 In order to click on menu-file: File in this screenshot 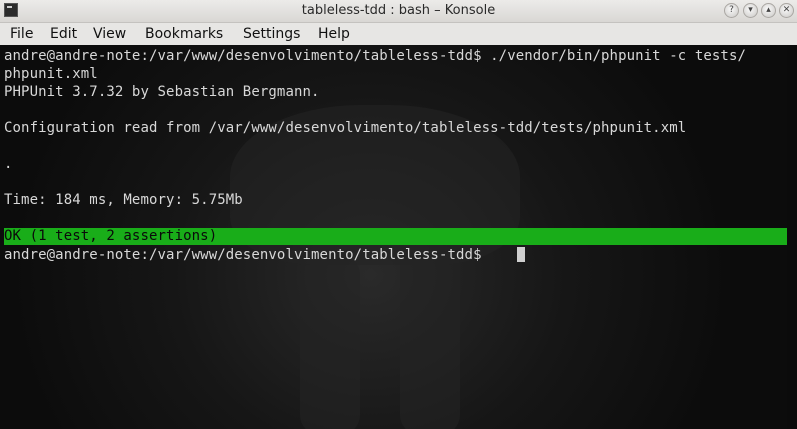, I will do `click(21, 34)`.